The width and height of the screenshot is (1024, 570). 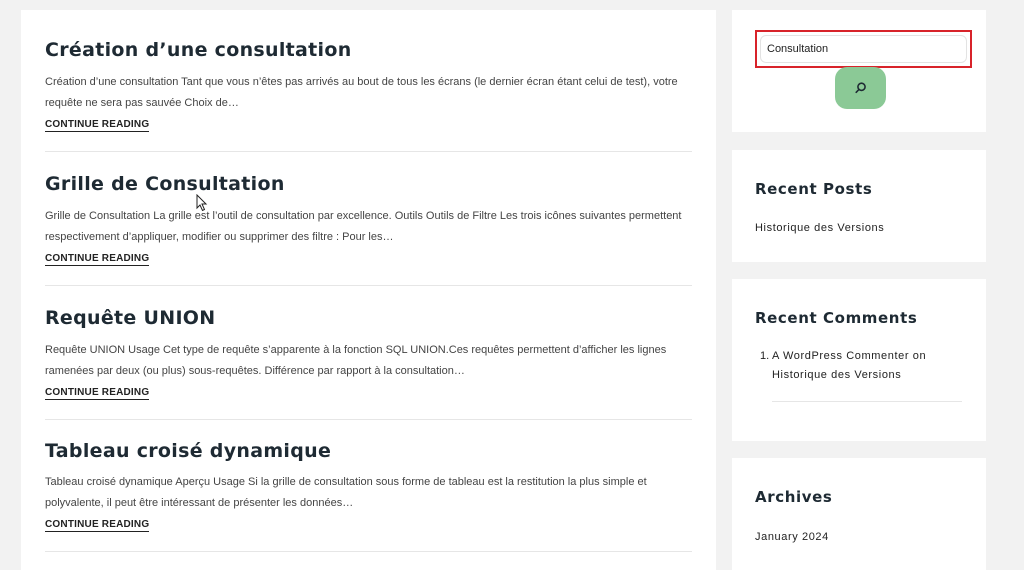 I want to click on divider, so click(x=867, y=401).